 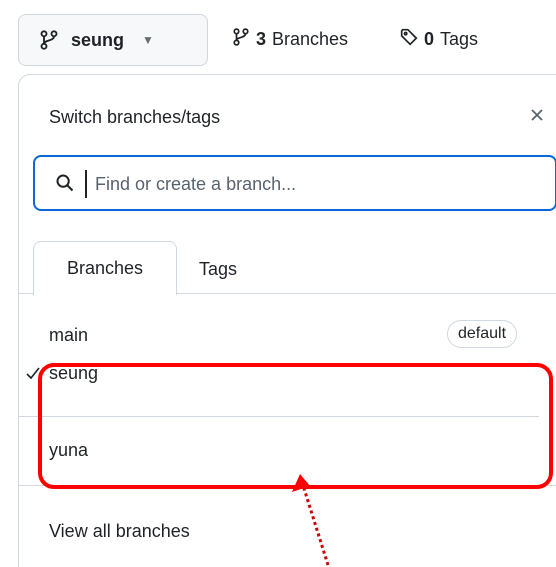 What do you see at coordinates (482, 334) in the screenshot?
I see `default-badge: default` at bounding box center [482, 334].